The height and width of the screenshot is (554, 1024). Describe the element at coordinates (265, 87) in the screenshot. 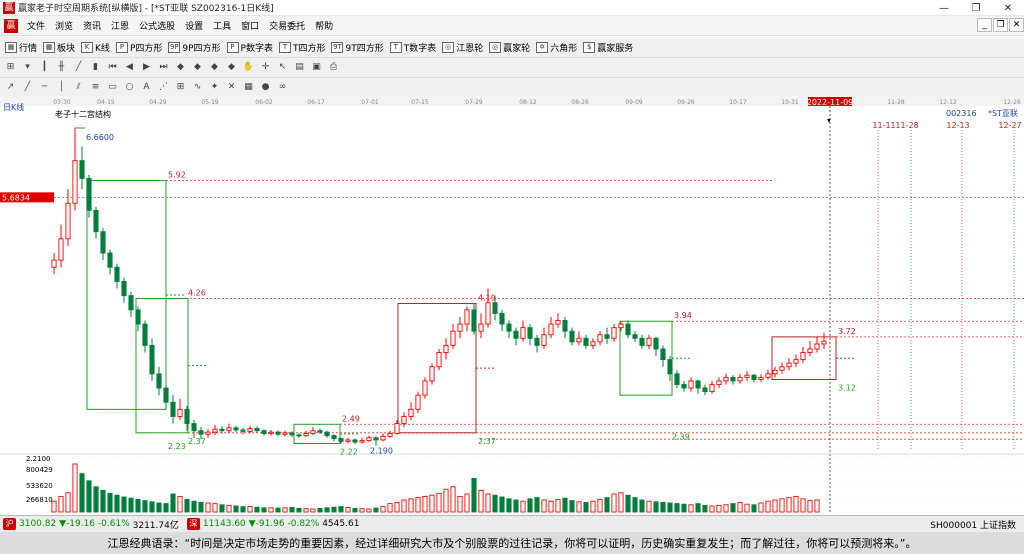

I see `color-icon: ●` at that location.